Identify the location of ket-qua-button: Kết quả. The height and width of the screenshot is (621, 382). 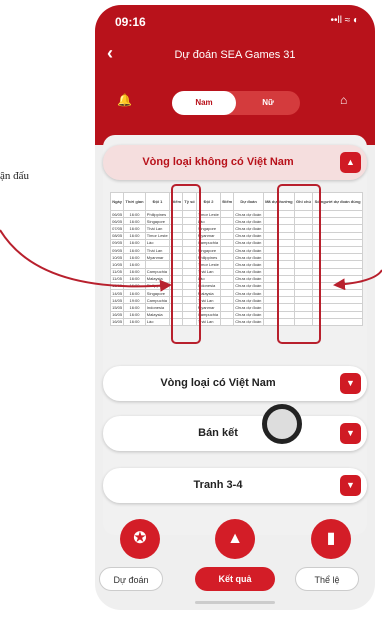
(235, 579).